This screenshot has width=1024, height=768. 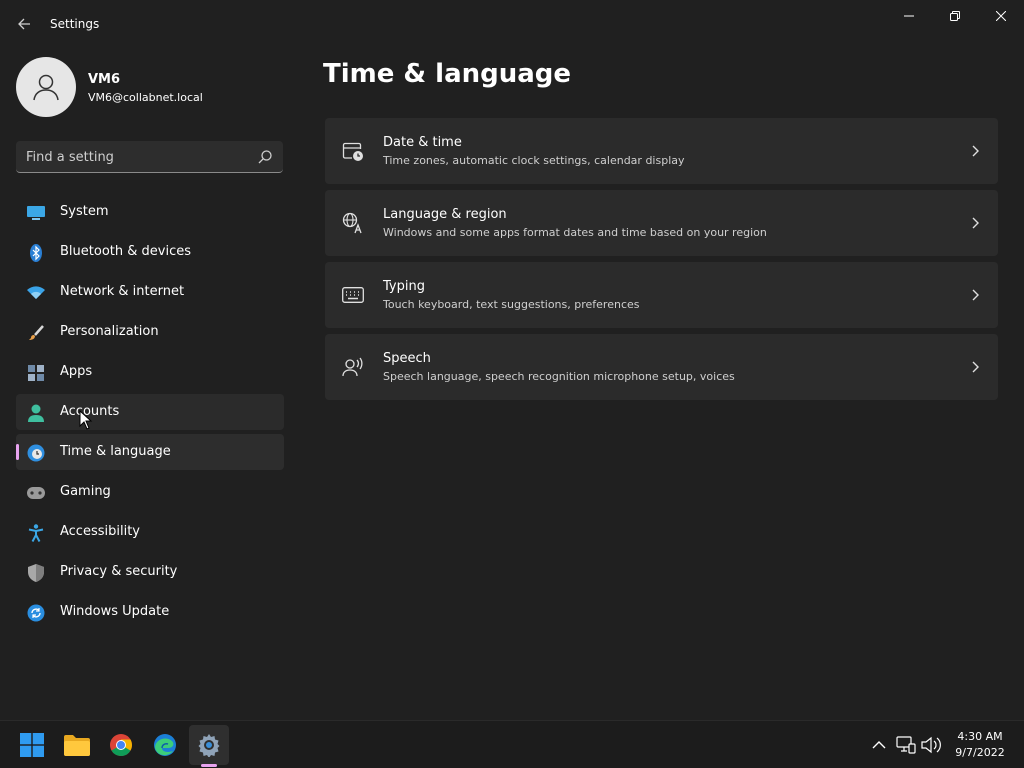 I want to click on restore-button, so click(x=955, y=16).